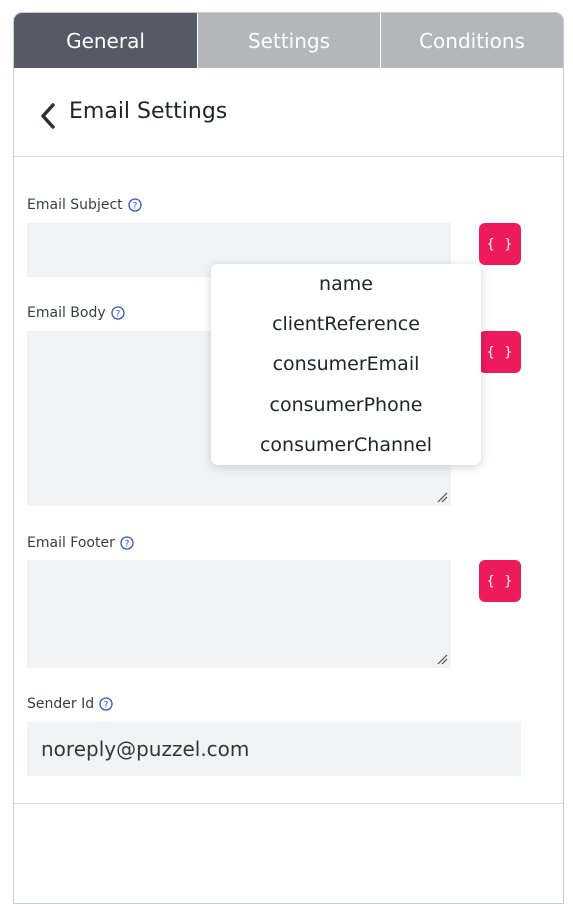  Describe the element at coordinates (239, 614) in the screenshot. I see `email-footer-field` at that location.